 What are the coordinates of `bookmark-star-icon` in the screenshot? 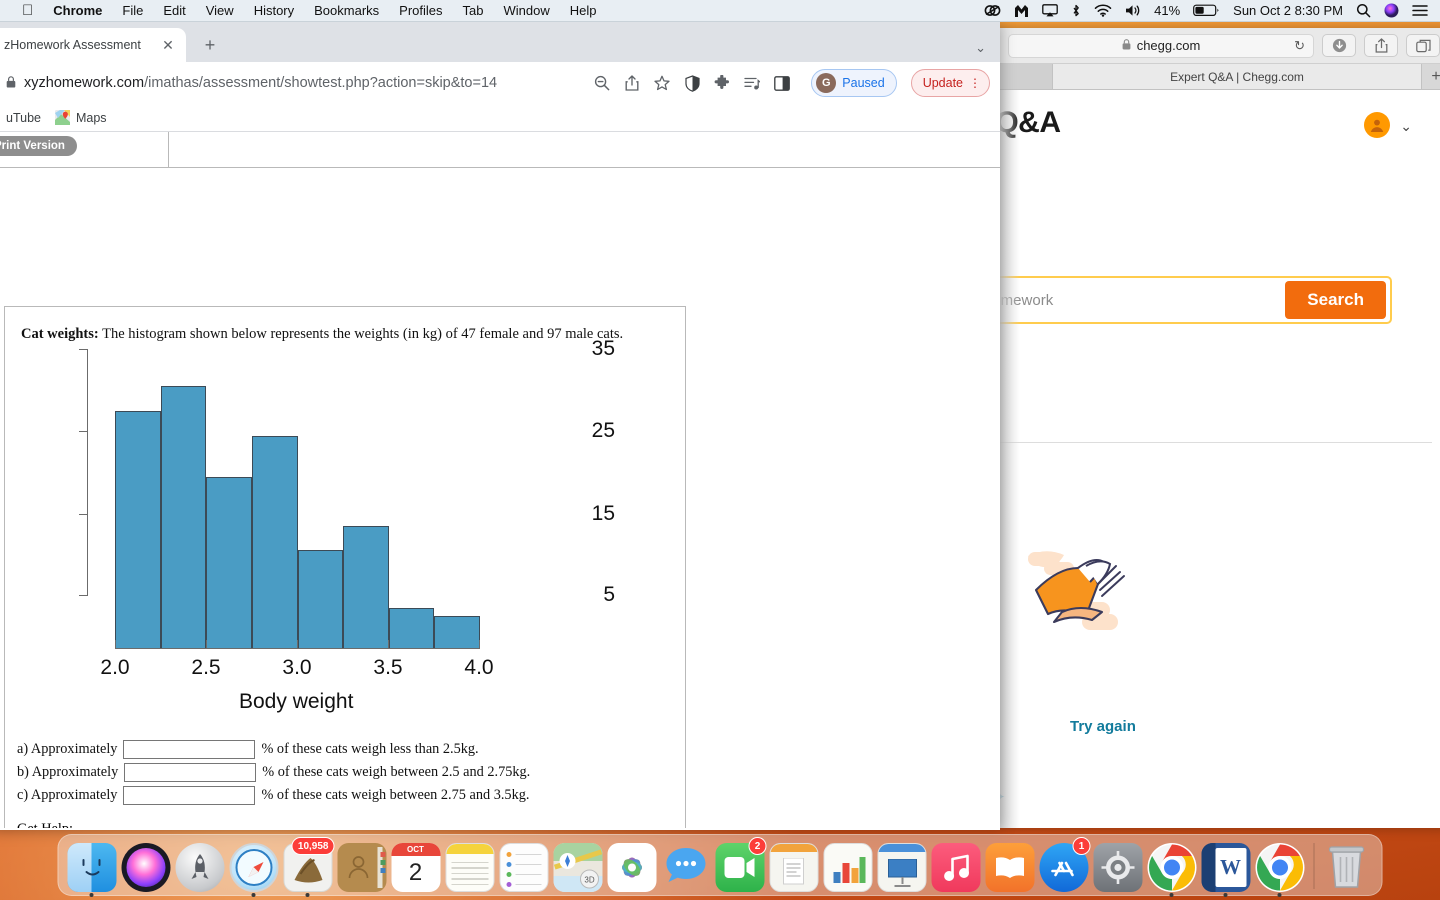 It's located at (662, 83).